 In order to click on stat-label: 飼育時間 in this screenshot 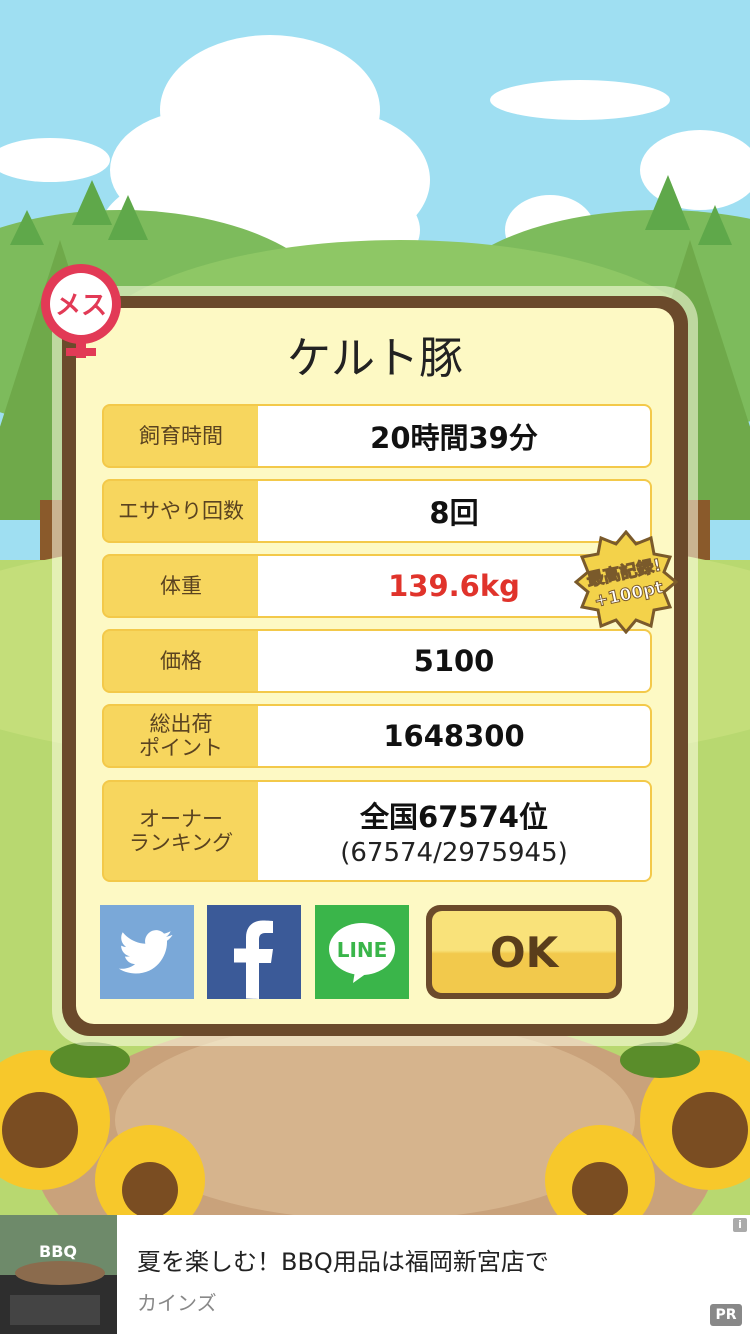, I will do `click(181, 436)`.